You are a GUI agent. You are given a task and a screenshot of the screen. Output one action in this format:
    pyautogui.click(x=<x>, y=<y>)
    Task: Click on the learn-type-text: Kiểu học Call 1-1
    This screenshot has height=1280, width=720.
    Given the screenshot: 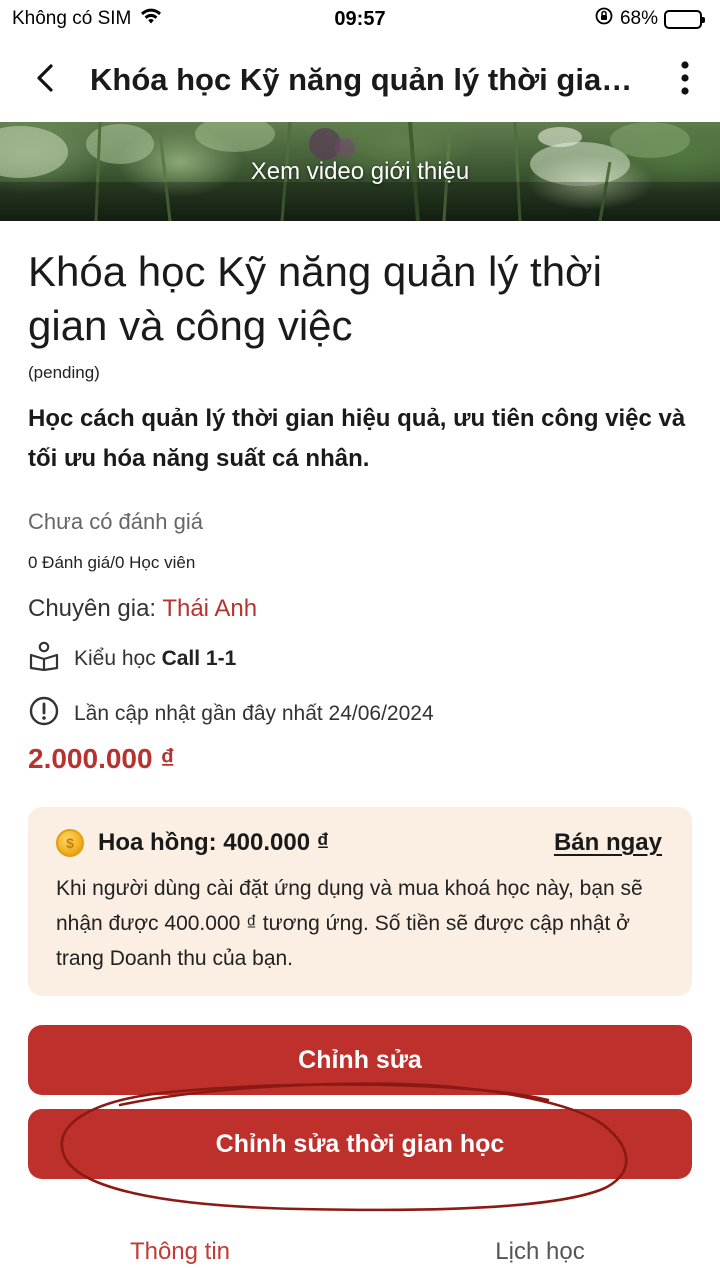 What is the action you would take?
    pyautogui.click(x=155, y=659)
    